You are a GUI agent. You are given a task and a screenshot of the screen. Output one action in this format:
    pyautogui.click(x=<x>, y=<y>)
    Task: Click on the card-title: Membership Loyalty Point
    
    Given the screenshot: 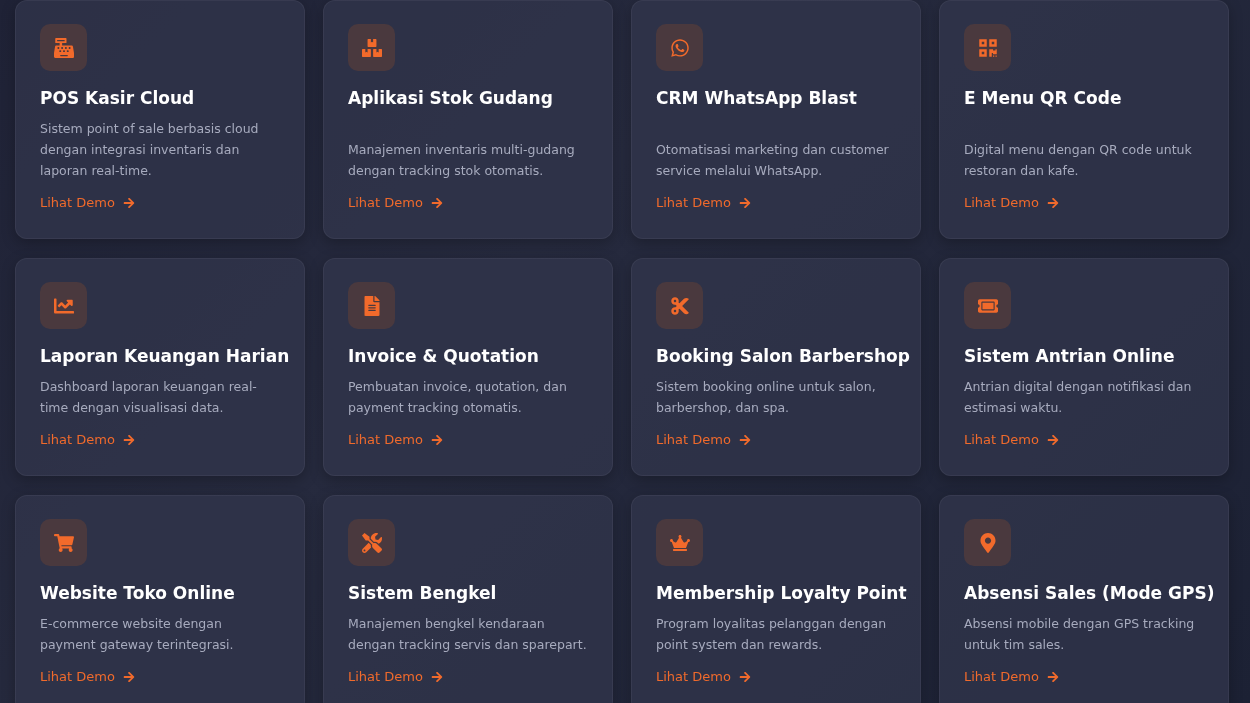 What is the action you would take?
    pyautogui.click(x=781, y=593)
    